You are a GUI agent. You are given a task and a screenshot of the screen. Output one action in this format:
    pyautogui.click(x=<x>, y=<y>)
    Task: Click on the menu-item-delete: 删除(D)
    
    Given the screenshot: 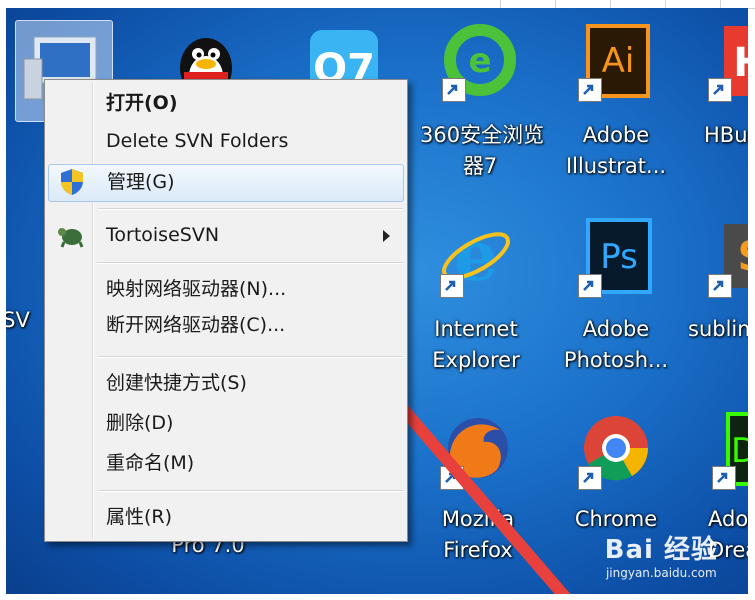 What is the action you would take?
    pyautogui.click(x=226, y=424)
    